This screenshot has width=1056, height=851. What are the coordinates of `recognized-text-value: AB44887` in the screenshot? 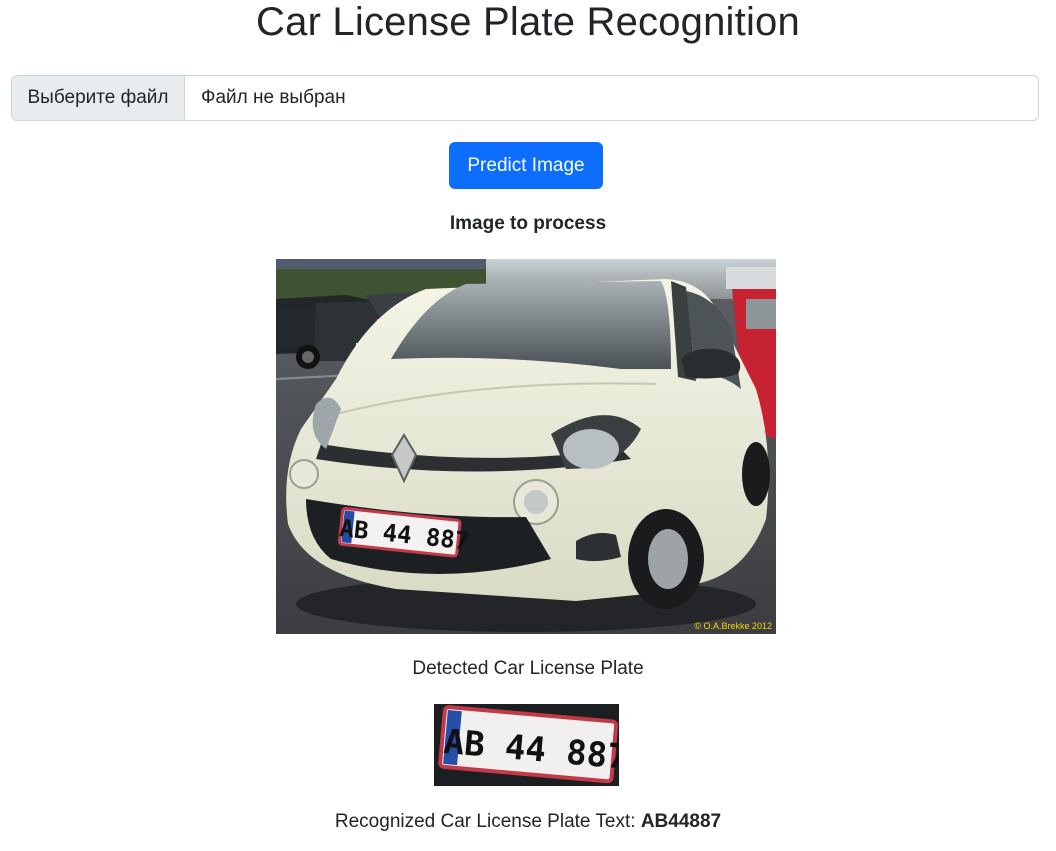 It's located at (681, 821).